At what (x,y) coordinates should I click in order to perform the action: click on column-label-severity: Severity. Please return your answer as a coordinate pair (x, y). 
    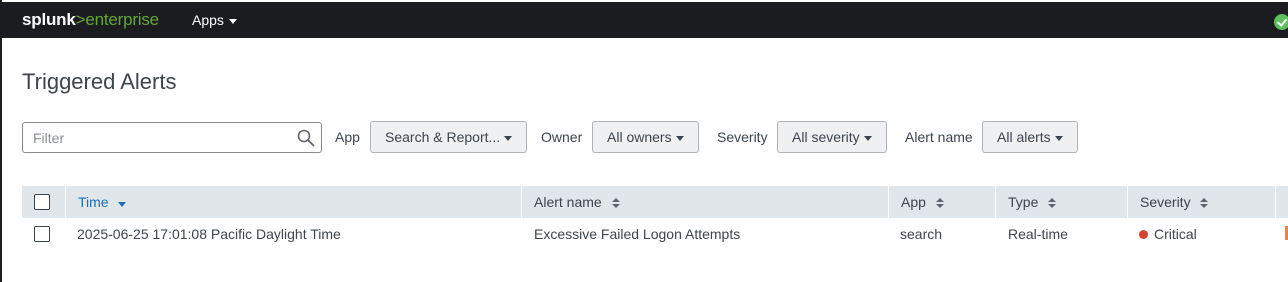
    Looking at the image, I should click on (1165, 202).